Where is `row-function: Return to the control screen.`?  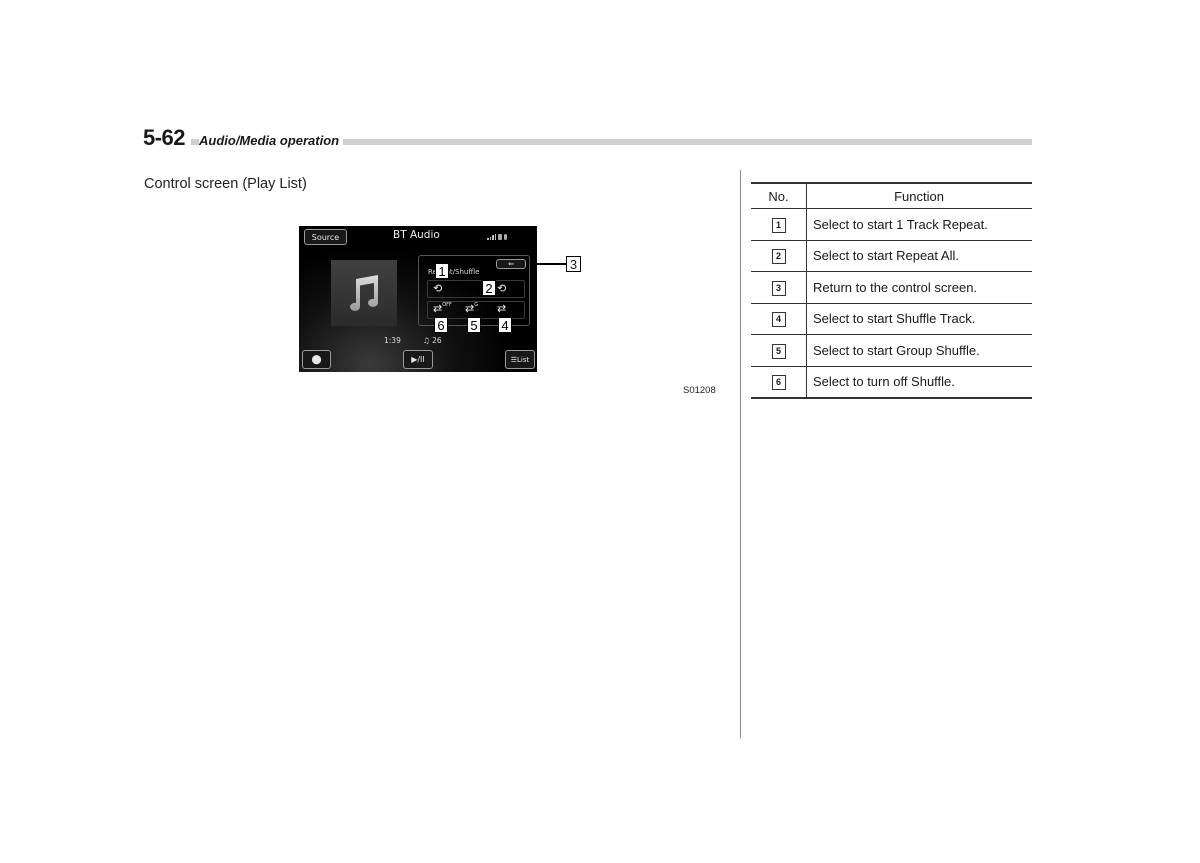 row-function: Return to the control screen. is located at coordinates (919, 287).